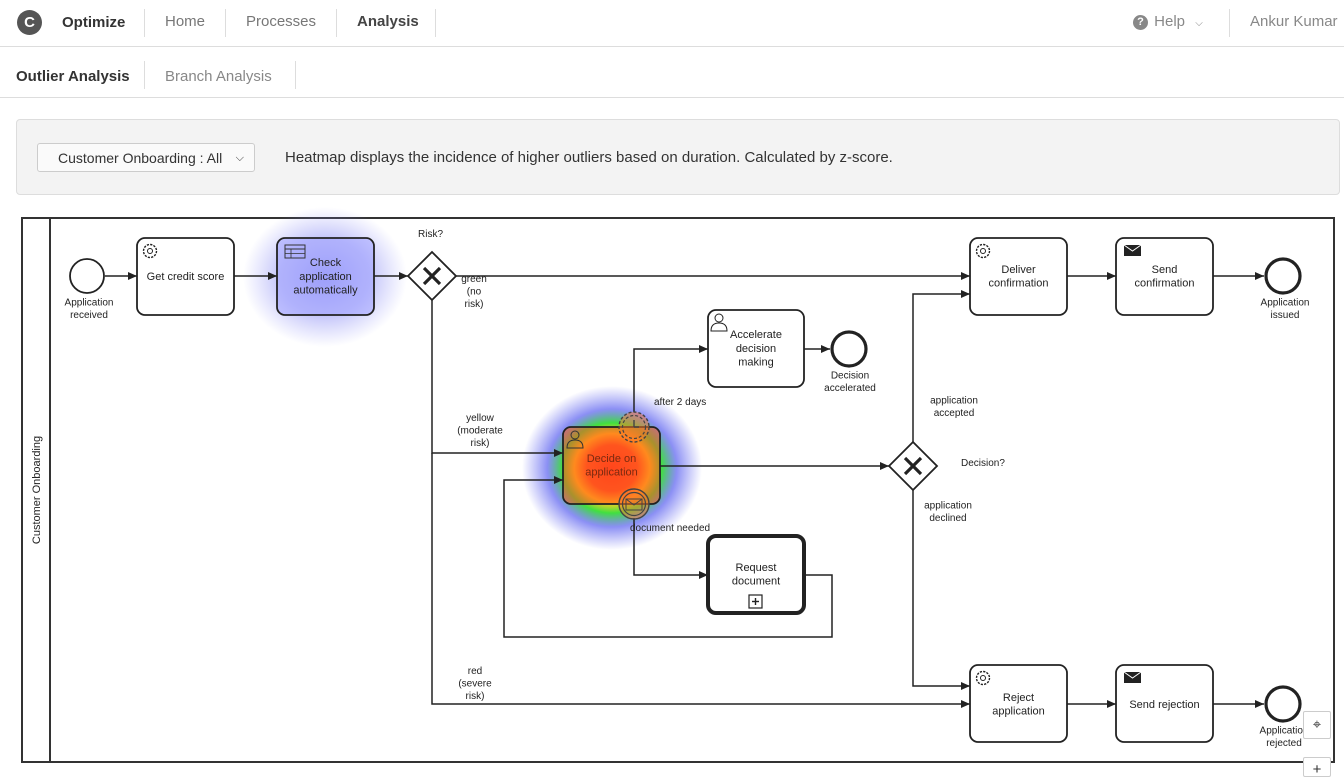  I want to click on gateway-label-decision: Decision?, so click(983, 463).